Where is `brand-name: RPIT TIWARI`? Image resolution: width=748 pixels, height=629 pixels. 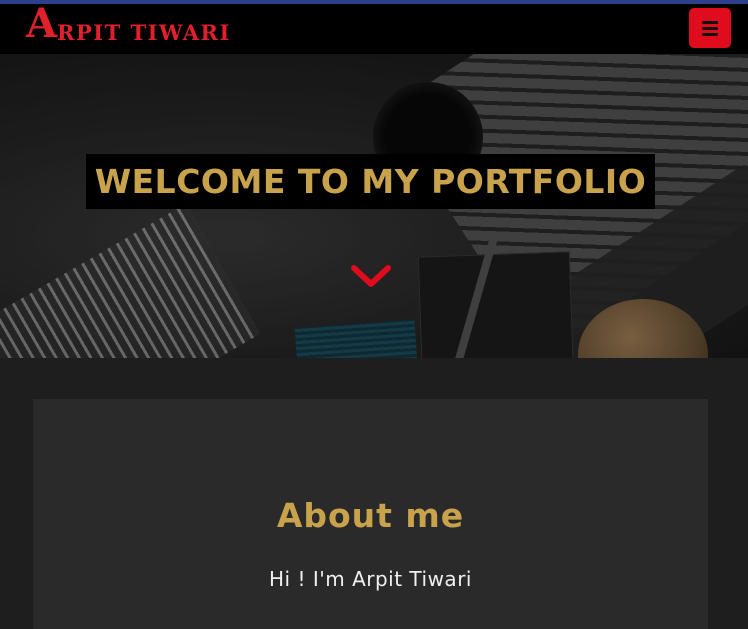
brand-name: RPIT TIWARI is located at coordinates (144, 32).